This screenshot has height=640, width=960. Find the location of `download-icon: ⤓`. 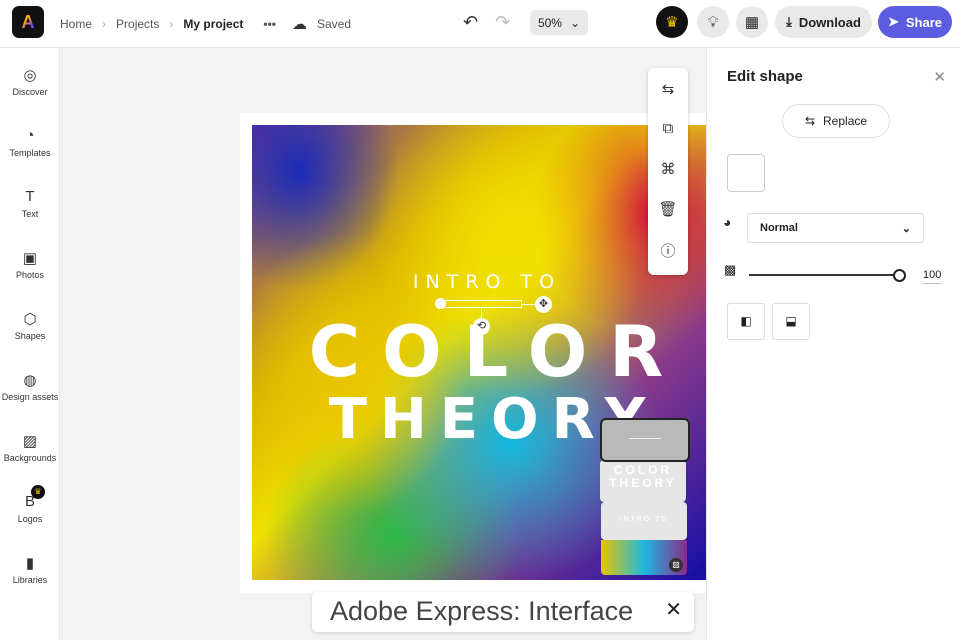

download-icon: ⤓ is located at coordinates (789, 21).